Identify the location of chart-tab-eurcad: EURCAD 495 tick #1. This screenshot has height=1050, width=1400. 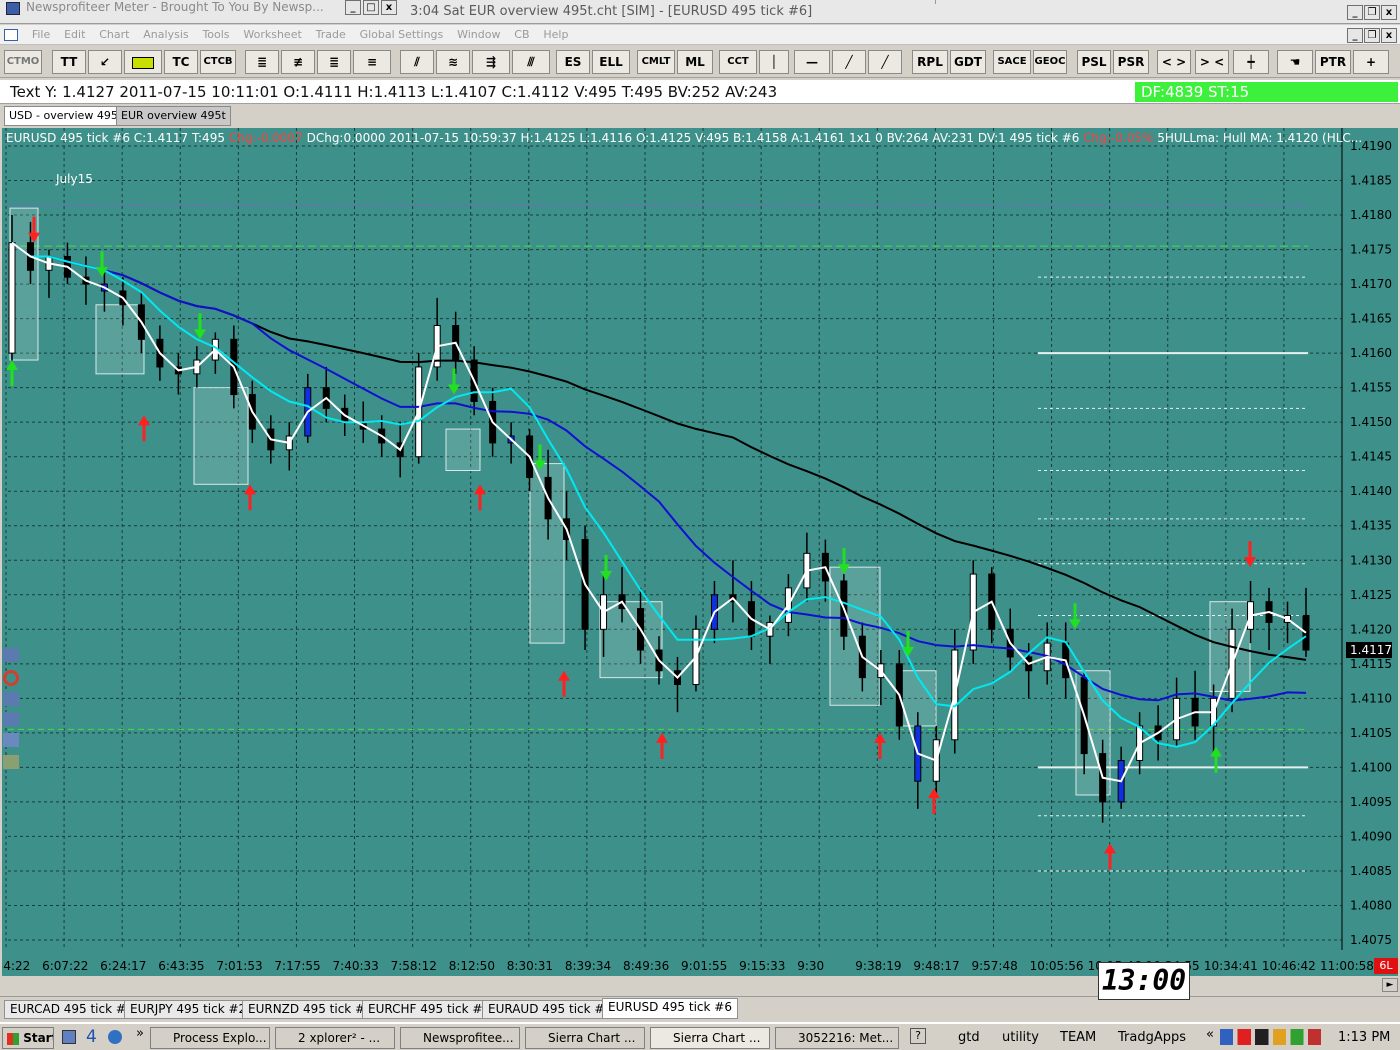
(72, 1009).